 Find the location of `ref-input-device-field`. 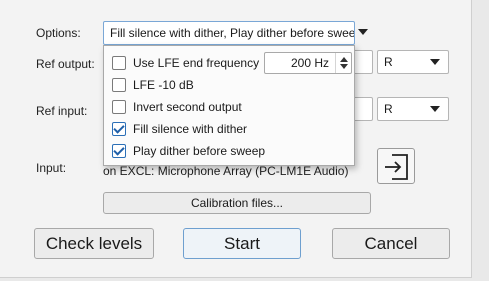

ref-input-device-field is located at coordinates (363, 109).